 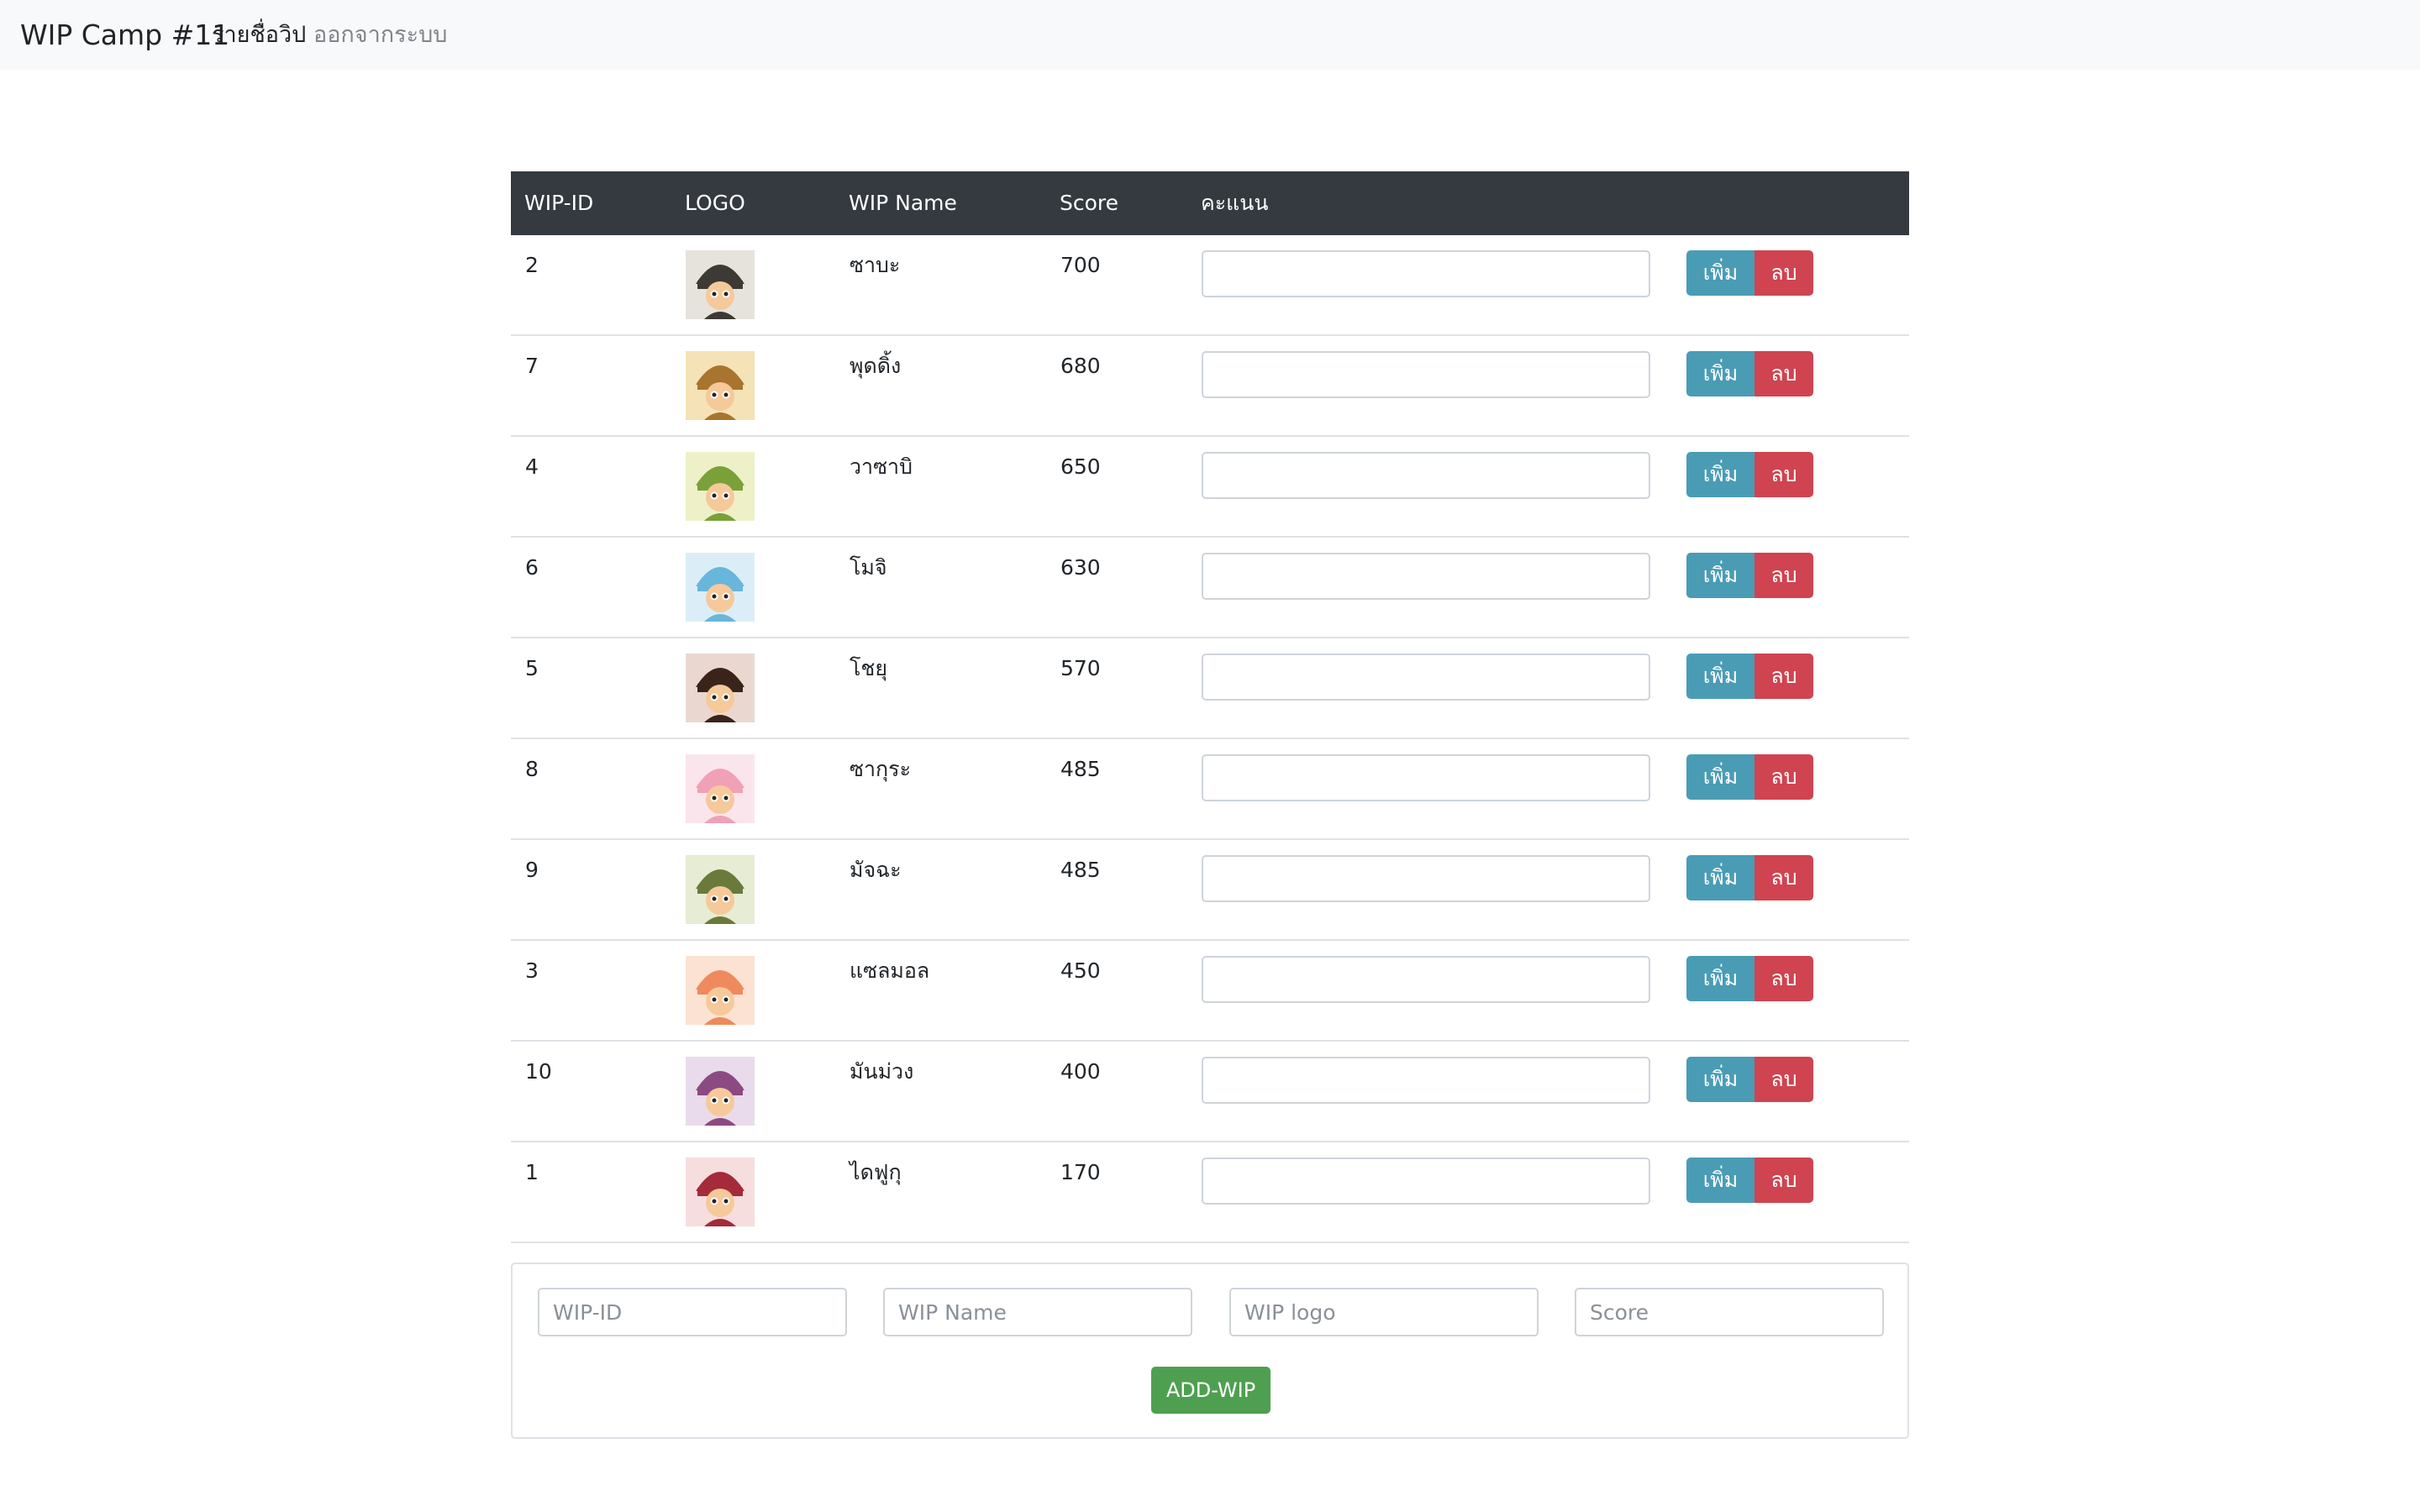 I want to click on table-row: 1 ไดฟูกุ 170 เพิ่ม ลบ, so click(x=1210, y=1192).